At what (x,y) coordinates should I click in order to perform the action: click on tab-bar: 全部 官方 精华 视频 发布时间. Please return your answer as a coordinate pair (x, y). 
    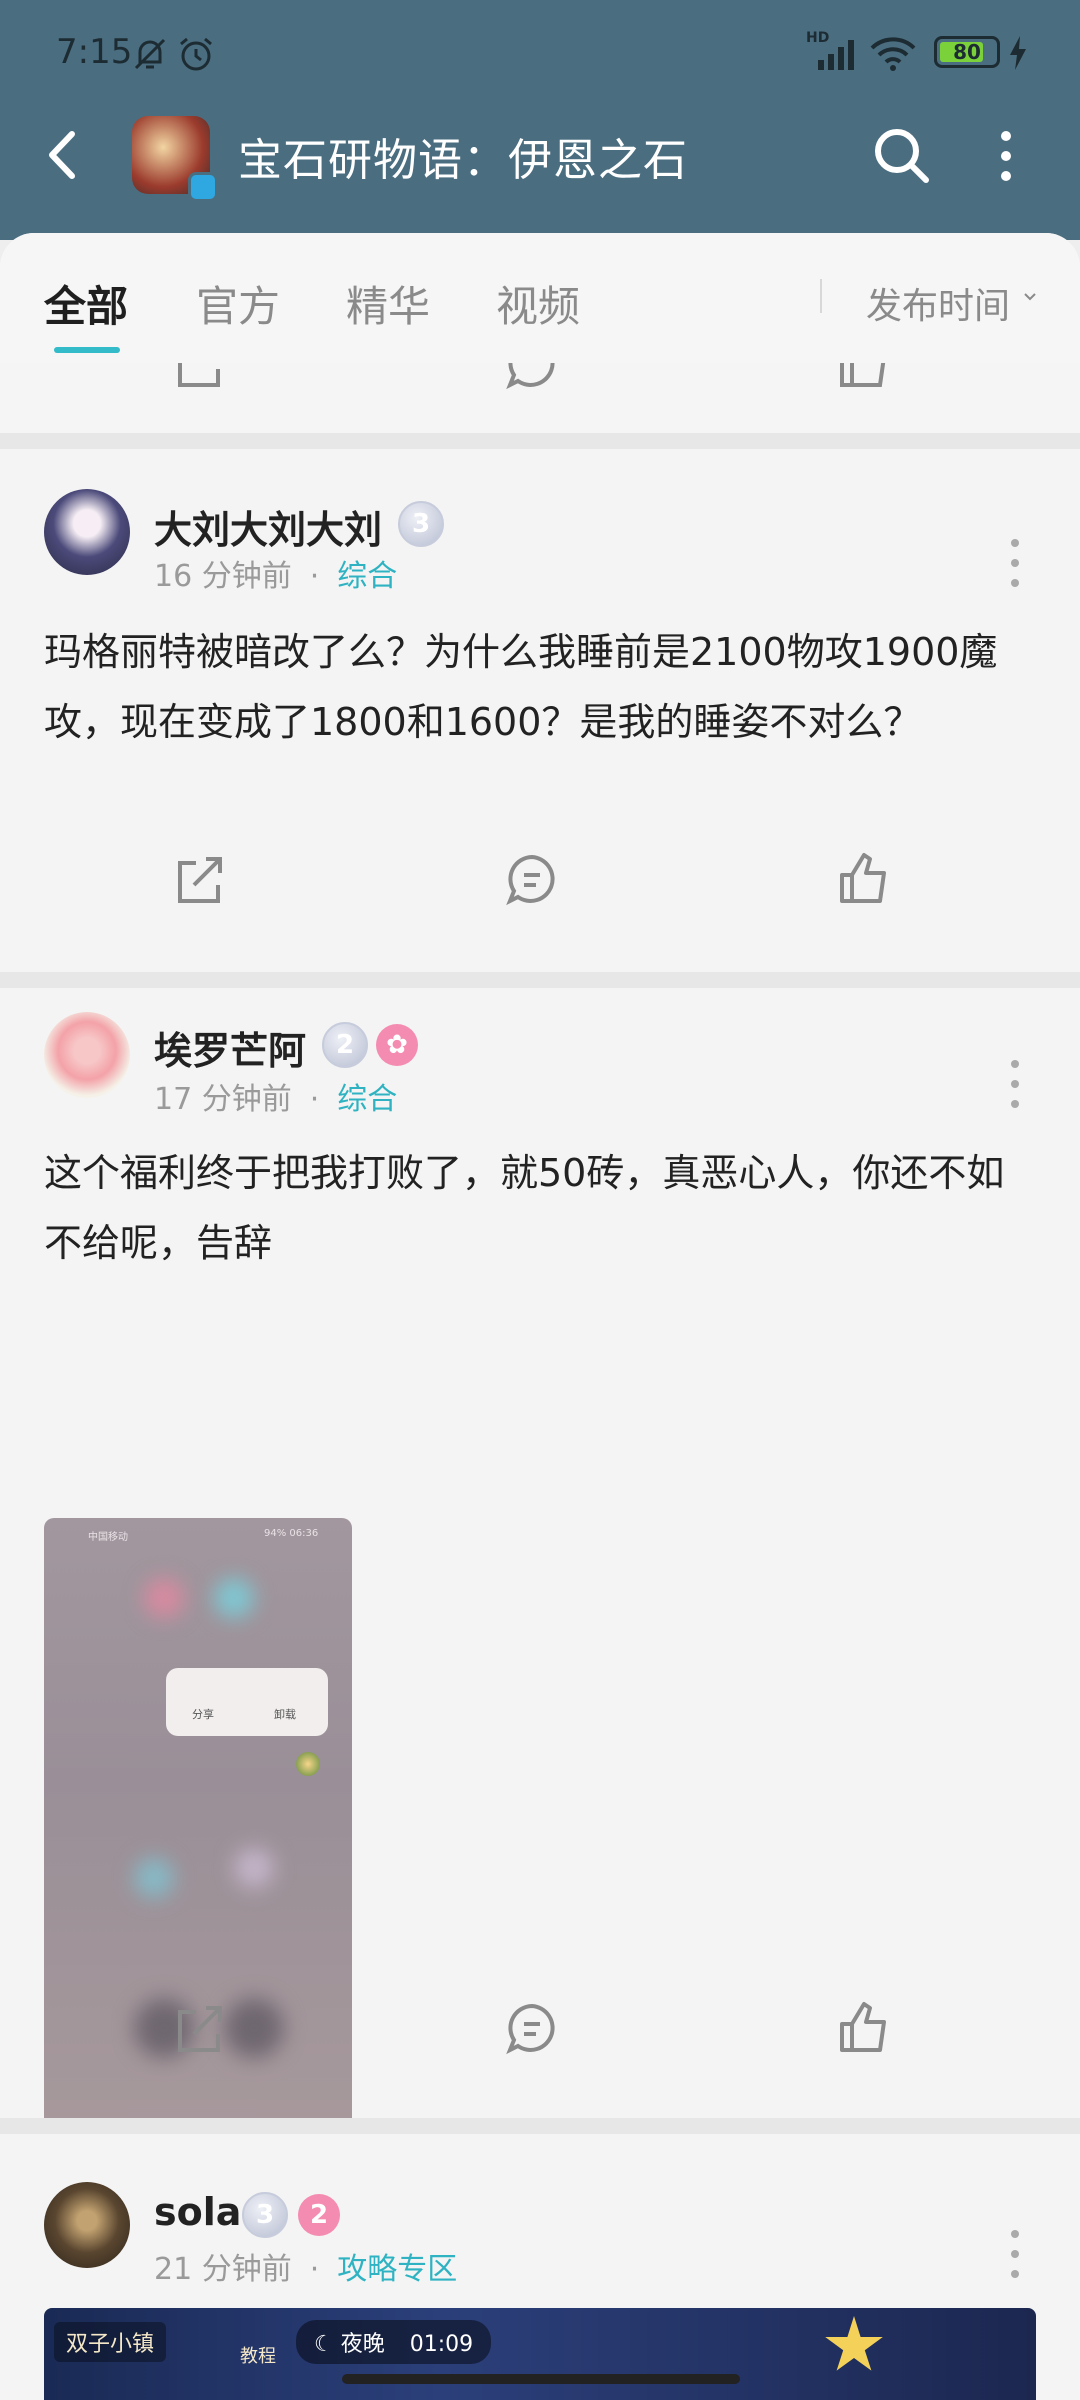
    Looking at the image, I should click on (540, 298).